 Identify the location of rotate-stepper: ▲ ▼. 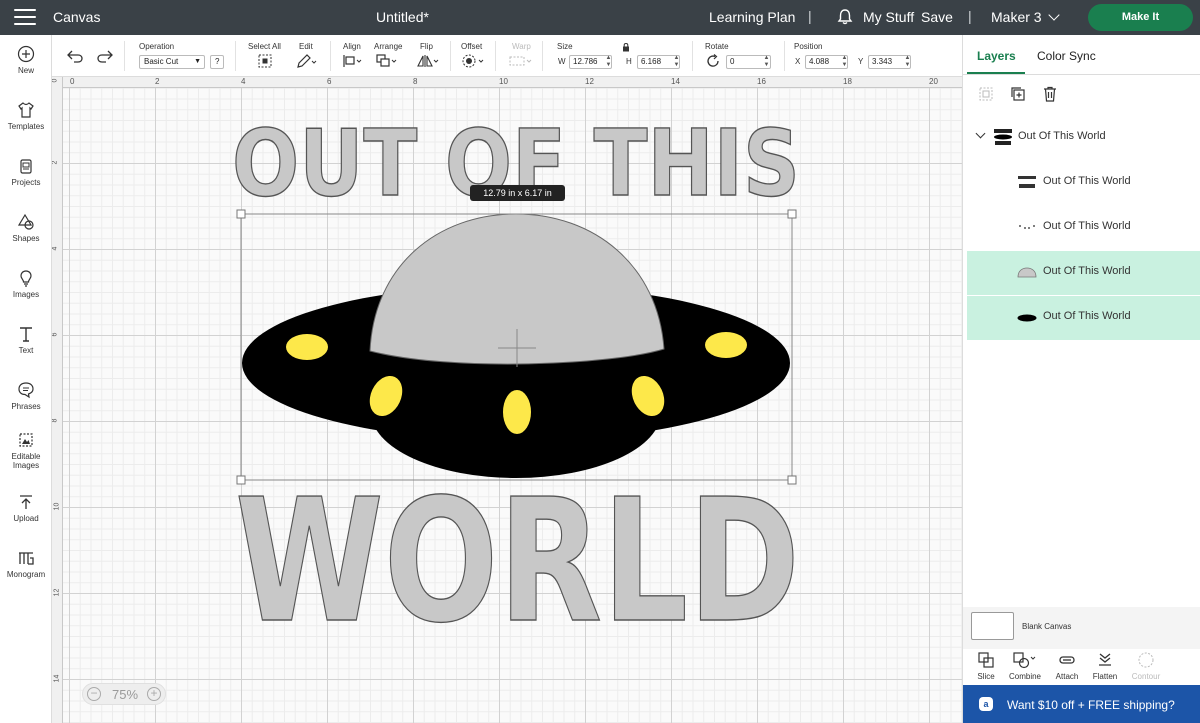
(766, 62).